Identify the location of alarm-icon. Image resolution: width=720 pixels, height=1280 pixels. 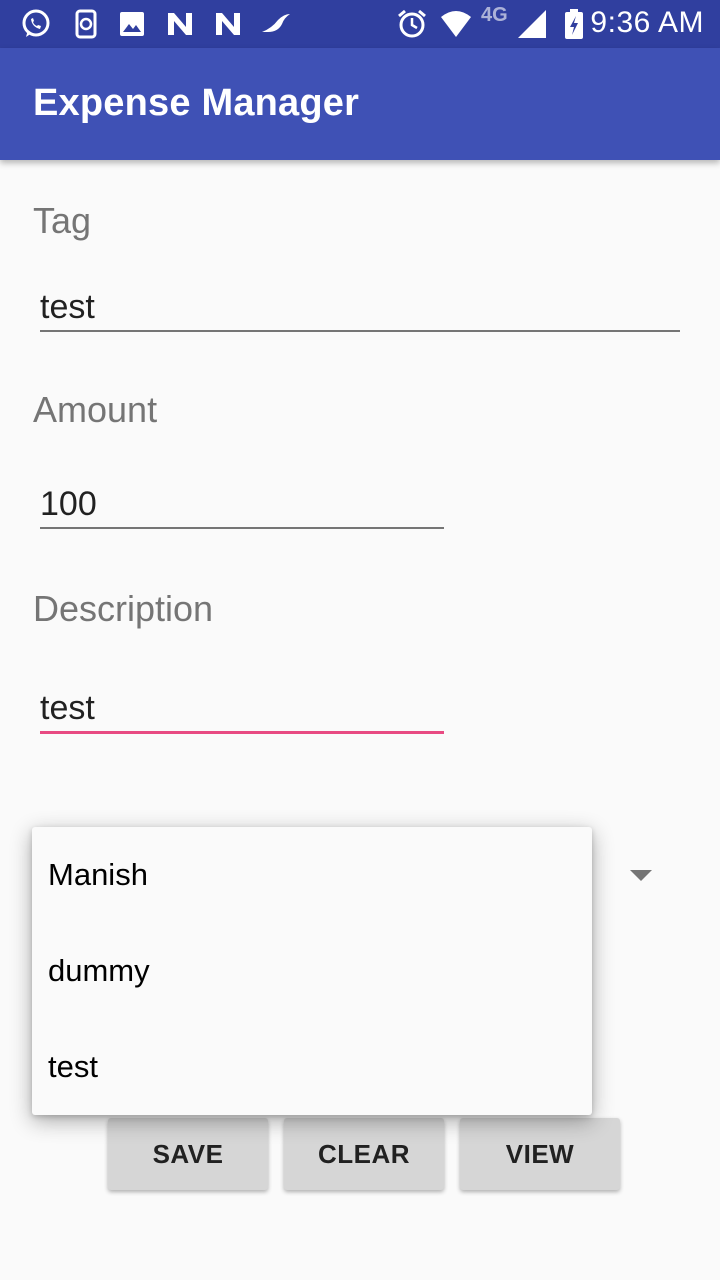
(412, 24).